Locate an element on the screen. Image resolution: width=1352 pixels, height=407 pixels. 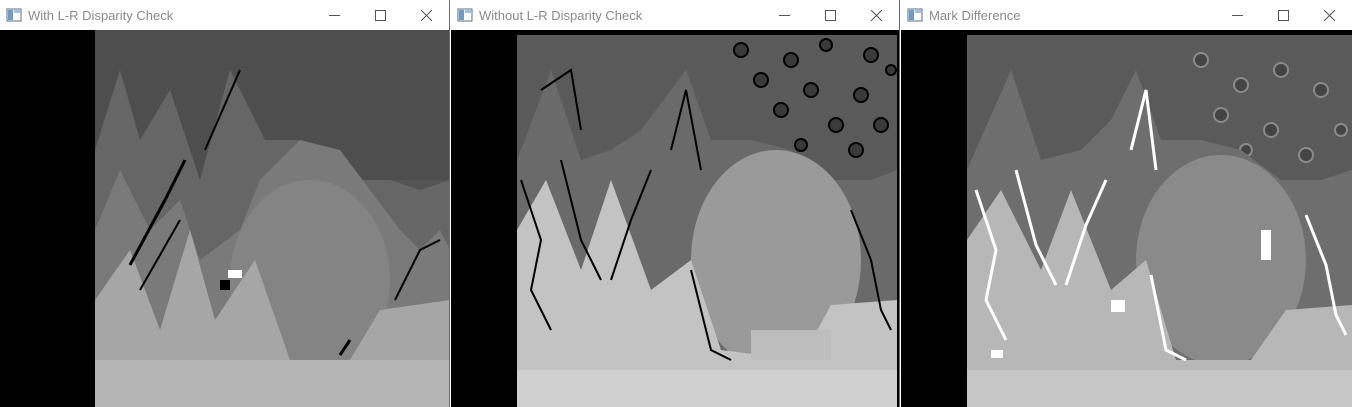
title-bar: Without L-R Disparity Check is located at coordinates (675, 15).